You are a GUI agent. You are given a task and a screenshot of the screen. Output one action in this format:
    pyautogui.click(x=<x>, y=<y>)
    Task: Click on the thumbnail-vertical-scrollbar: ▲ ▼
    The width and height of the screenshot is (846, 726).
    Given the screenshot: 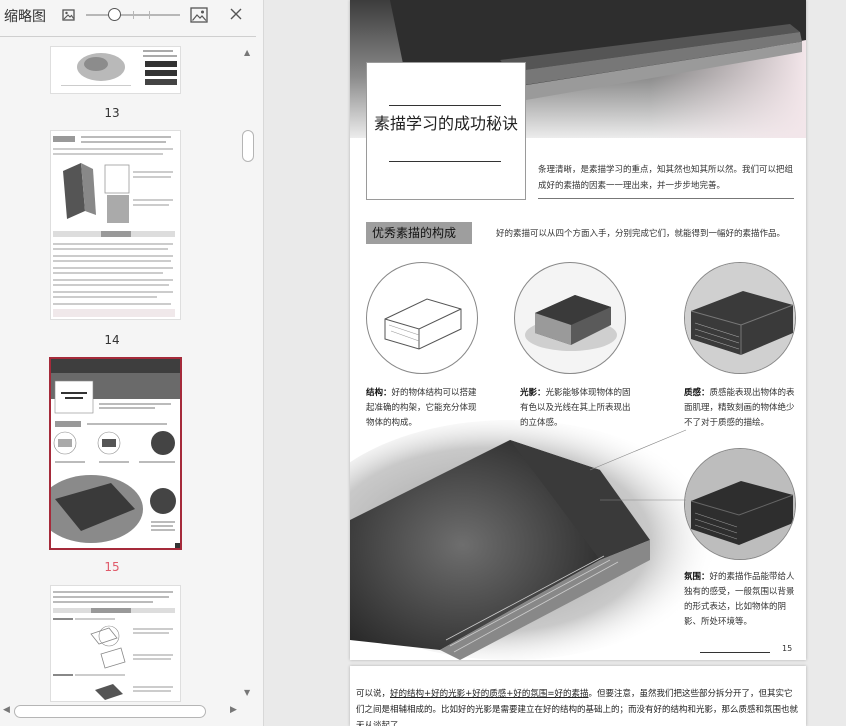 What is the action you would take?
    pyautogui.click(x=248, y=374)
    